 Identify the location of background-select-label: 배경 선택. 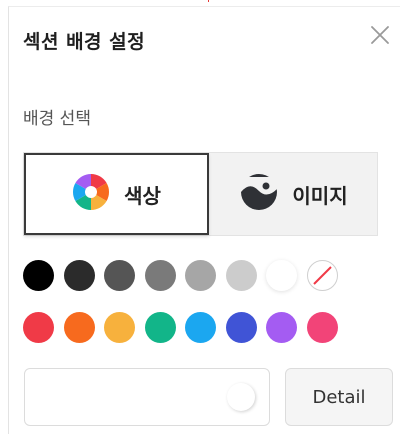
(57, 119).